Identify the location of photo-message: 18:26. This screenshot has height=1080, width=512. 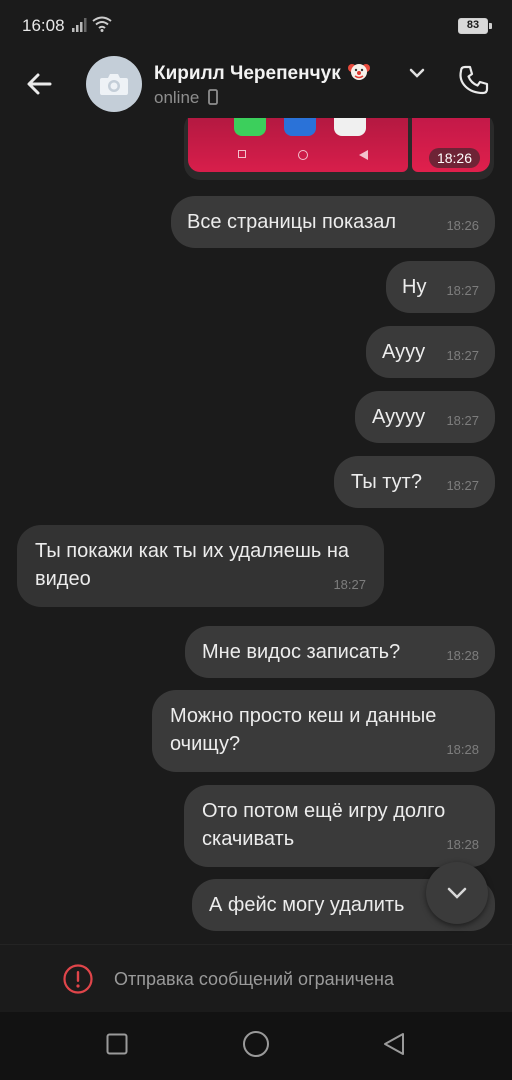
(339, 149).